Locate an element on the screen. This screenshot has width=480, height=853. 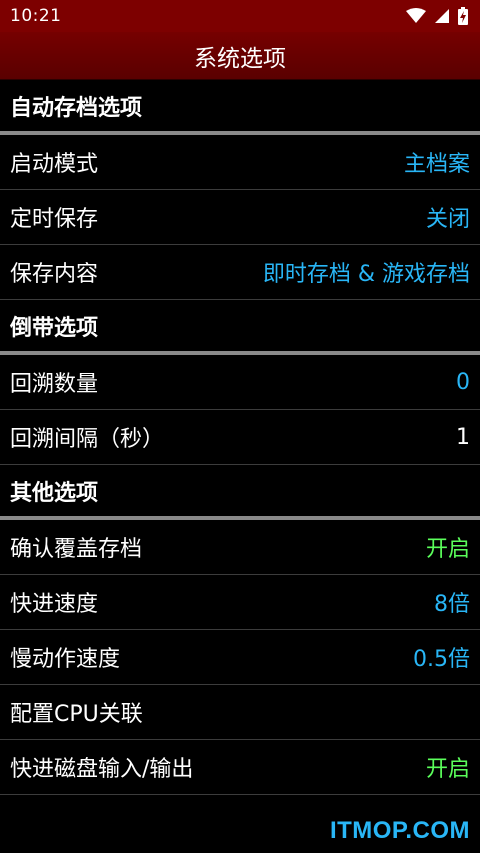
setting-label: 启动模式 is located at coordinates (54, 164).